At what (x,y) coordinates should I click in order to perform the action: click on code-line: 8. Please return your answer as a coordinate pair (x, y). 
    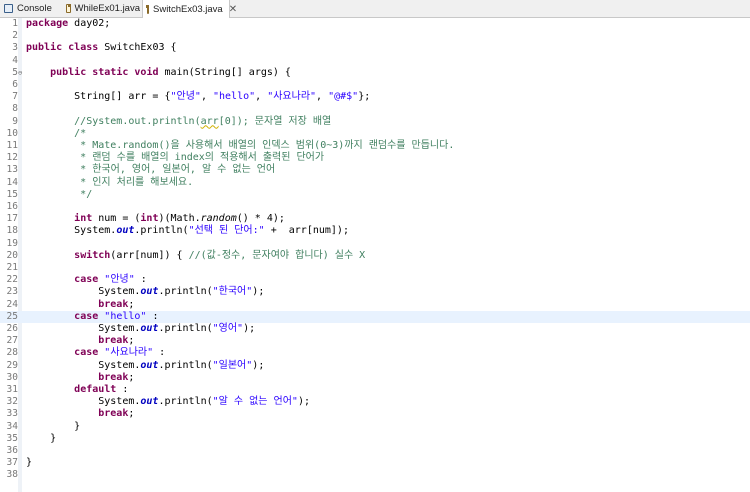
    Looking at the image, I should click on (375, 109).